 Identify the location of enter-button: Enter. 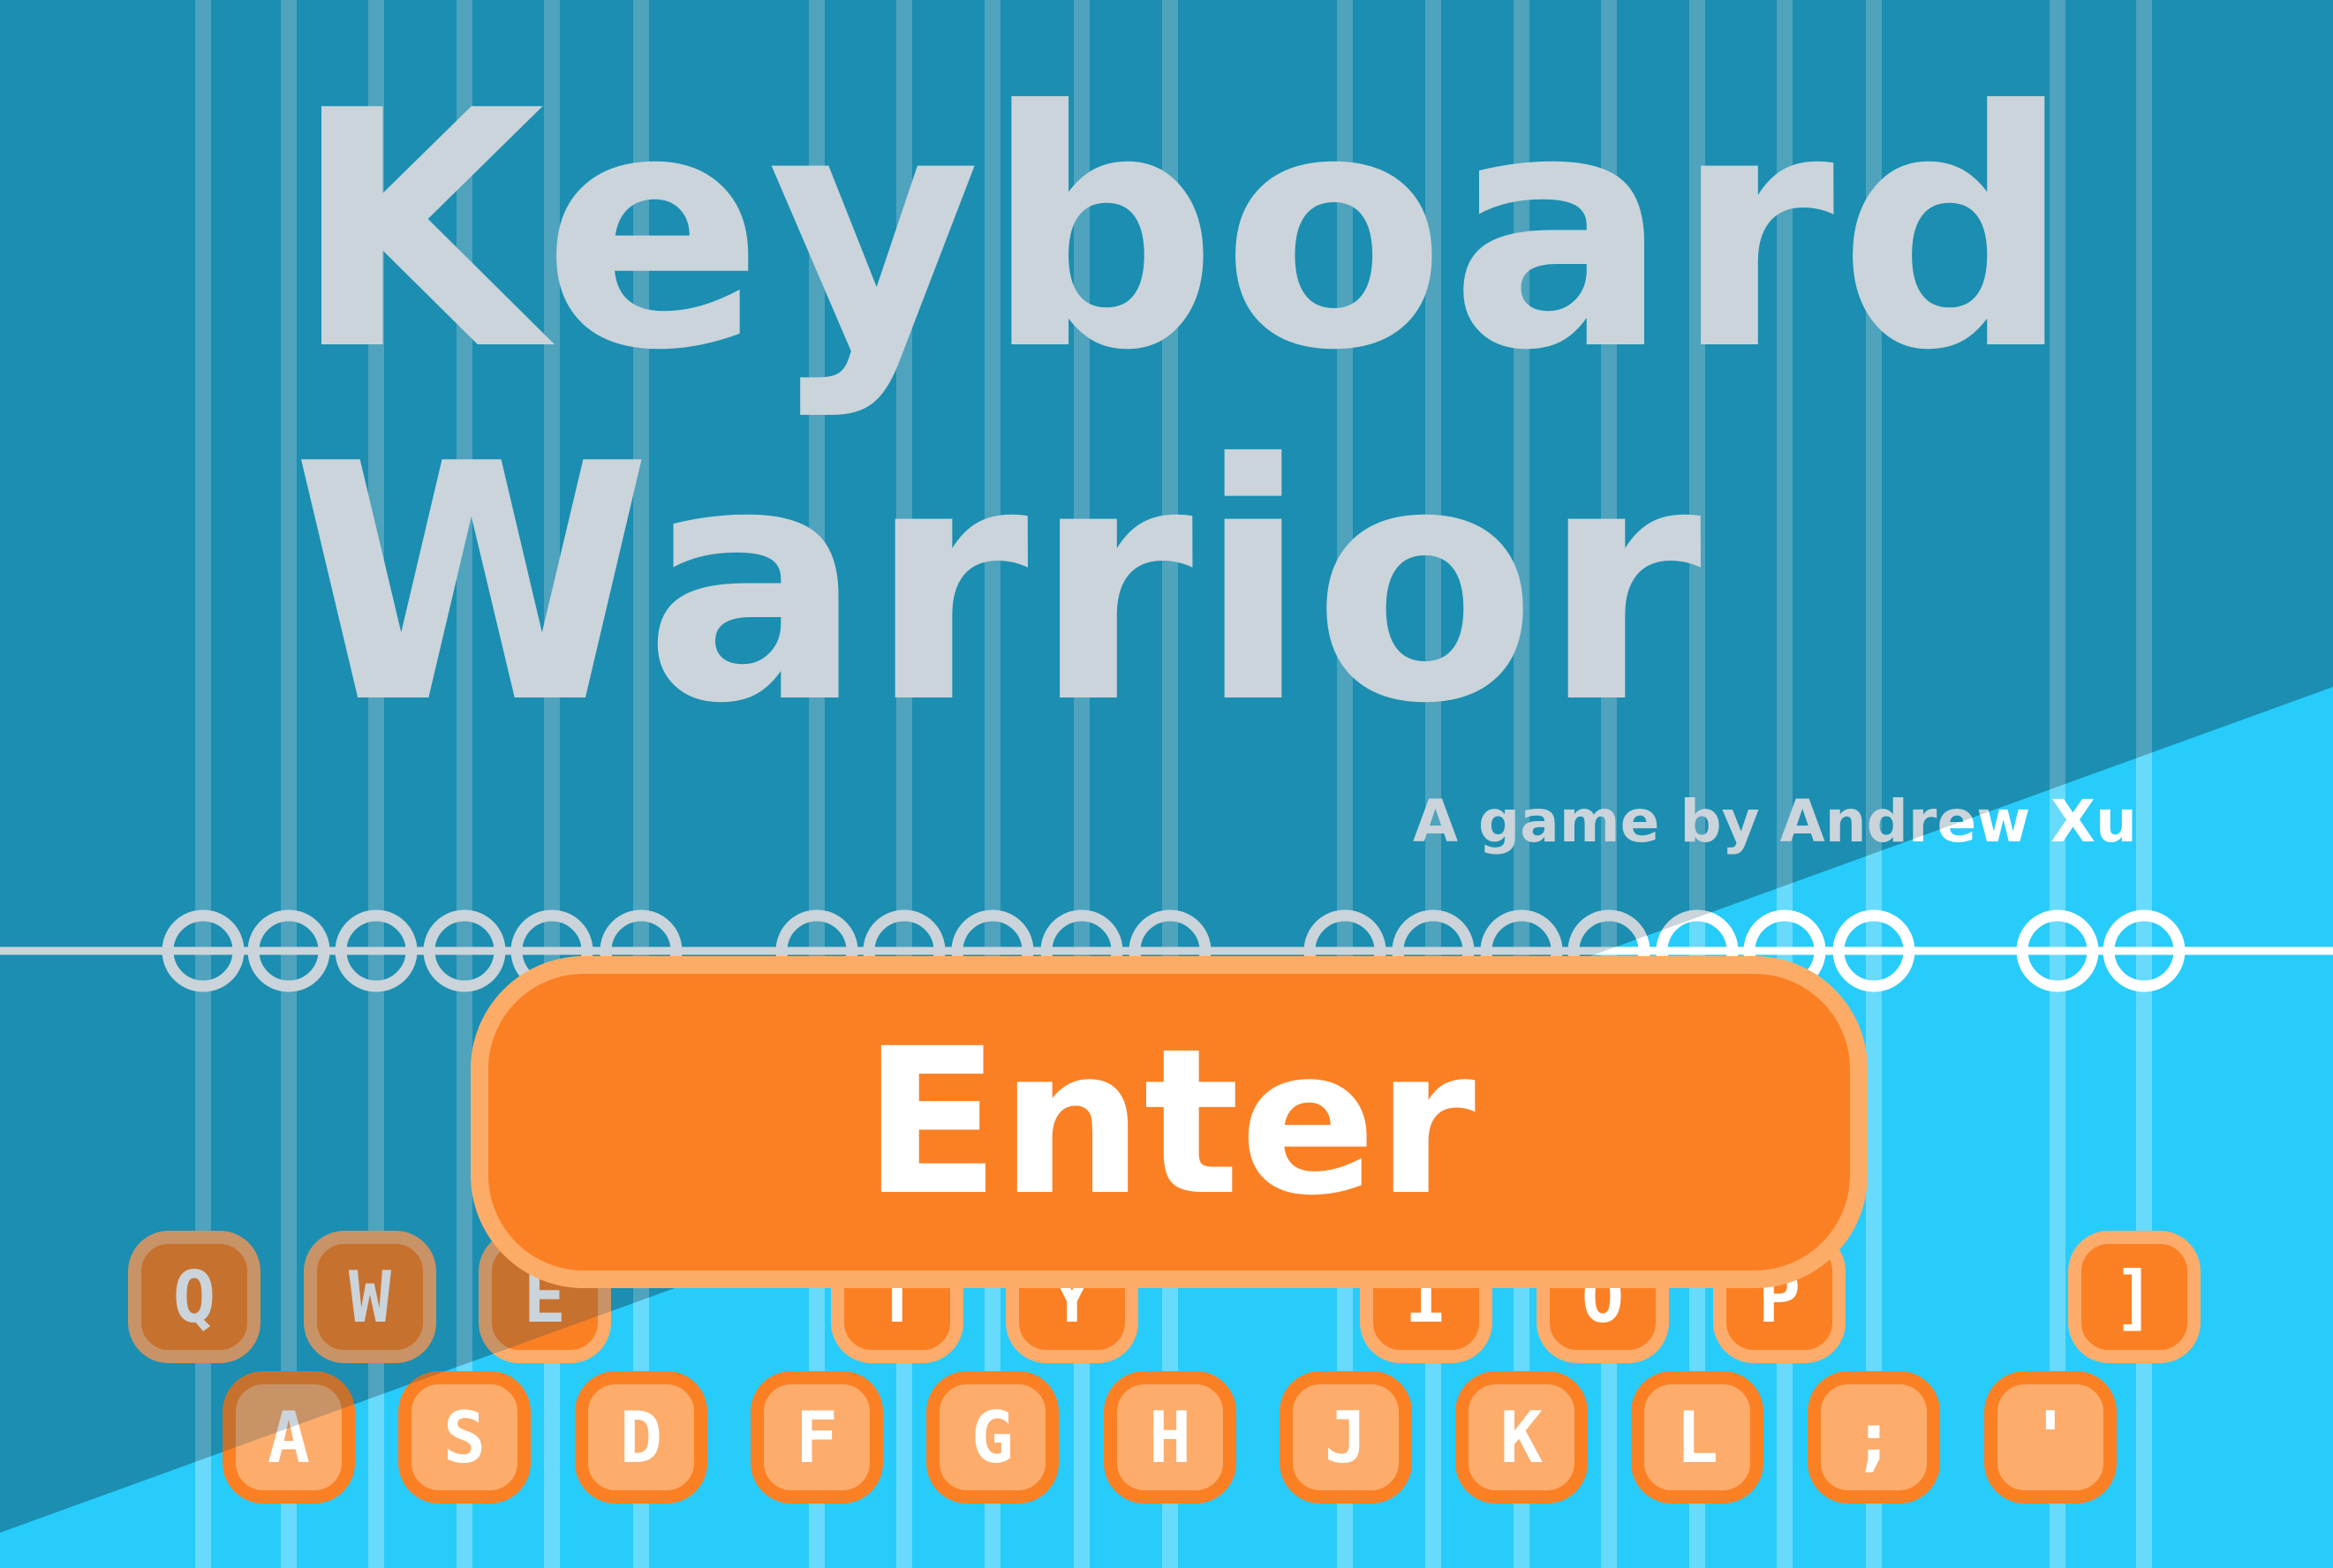
(1170, 1122).